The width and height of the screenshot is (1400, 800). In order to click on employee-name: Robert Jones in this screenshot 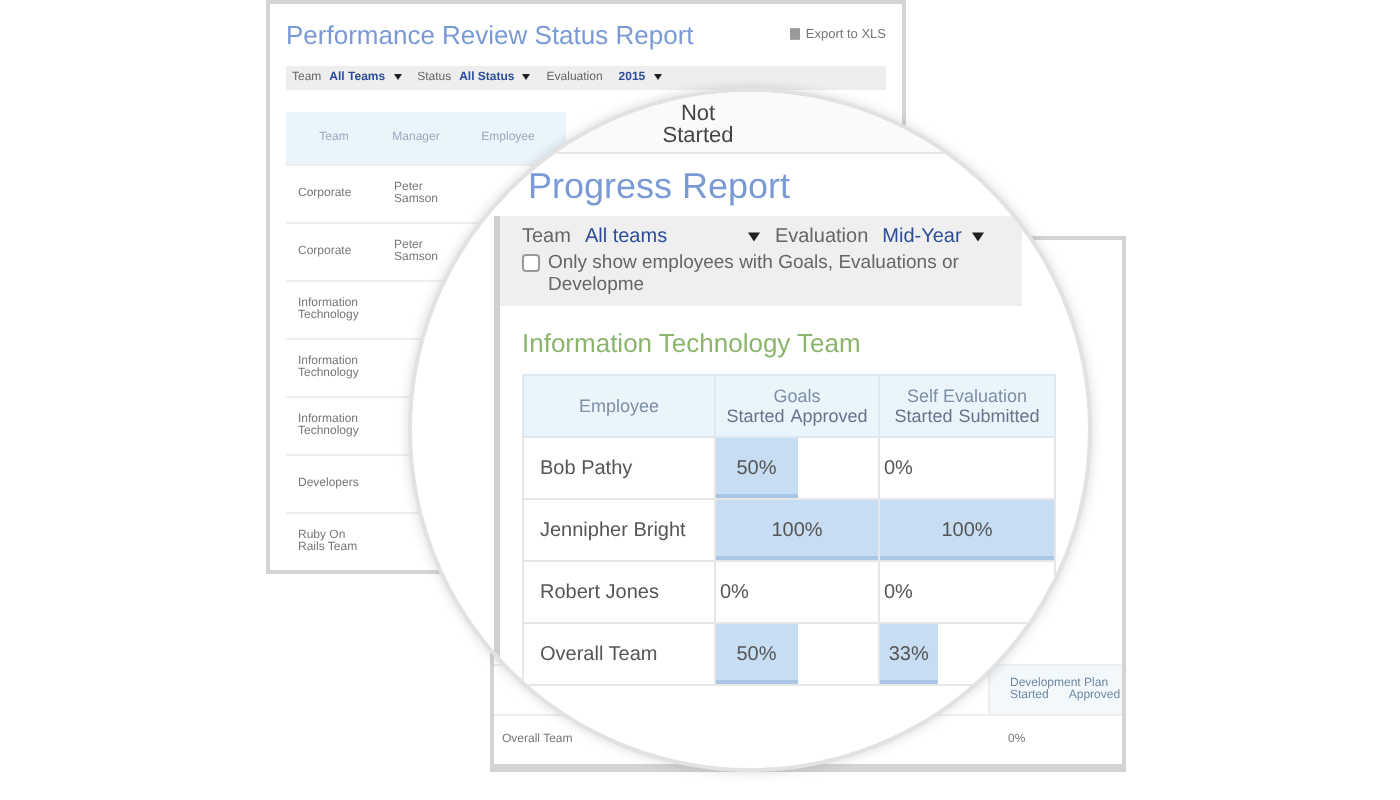, I will do `click(619, 592)`.